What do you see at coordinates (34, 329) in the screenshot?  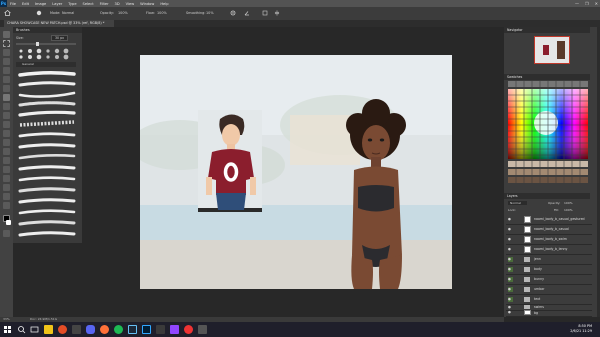 I see `task-view-icon` at bounding box center [34, 329].